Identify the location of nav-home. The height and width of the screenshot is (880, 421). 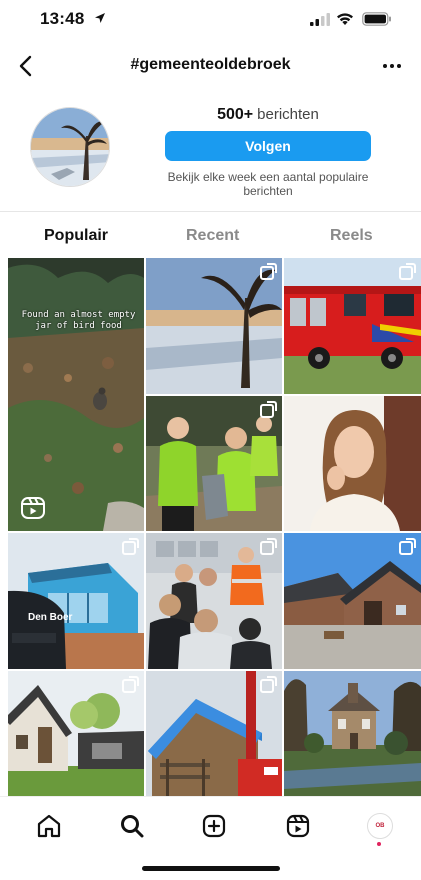
(49, 826).